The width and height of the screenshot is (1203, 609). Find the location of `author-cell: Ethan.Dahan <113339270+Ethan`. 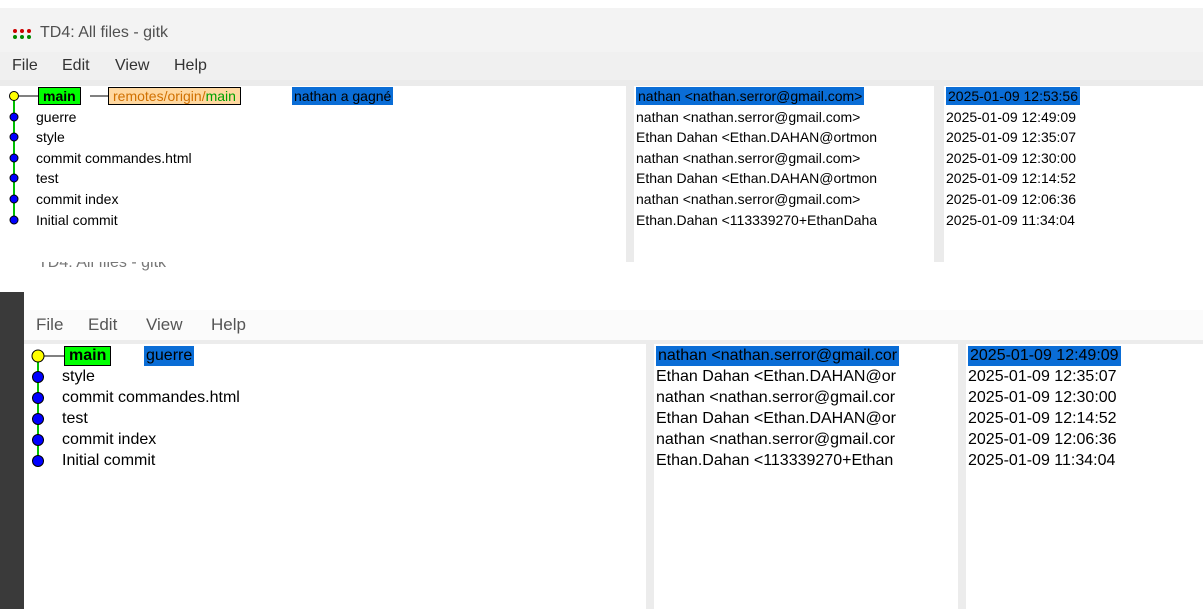

author-cell: Ethan.Dahan <113339270+Ethan is located at coordinates (774, 461).